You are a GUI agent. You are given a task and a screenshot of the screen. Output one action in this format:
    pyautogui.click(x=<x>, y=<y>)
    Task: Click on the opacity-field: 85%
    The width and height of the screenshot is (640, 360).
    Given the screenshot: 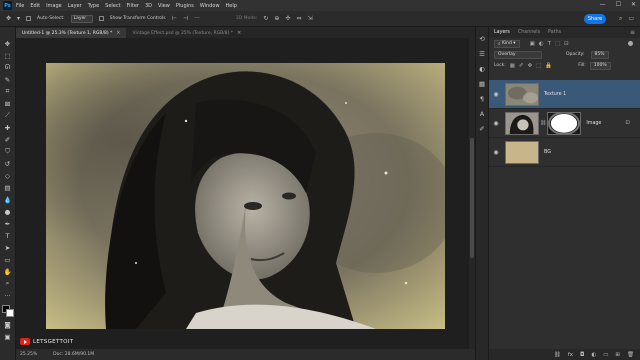 What is the action you would take?
    pyautogui.click(x=599, y=54)
    